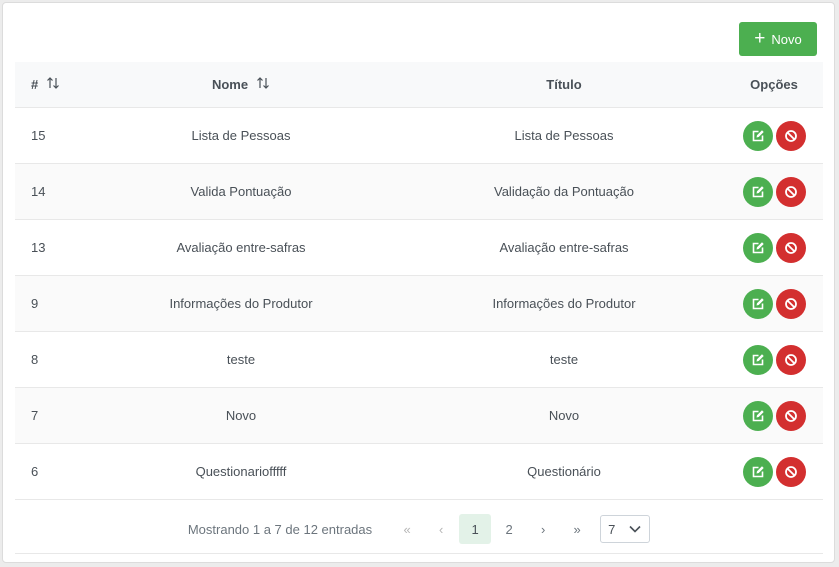 The height and width of the screenshot is (567, 839). I want to click on pagination-info: Mostrando 1 a 7 de 12 entradas, so click(280, 529).